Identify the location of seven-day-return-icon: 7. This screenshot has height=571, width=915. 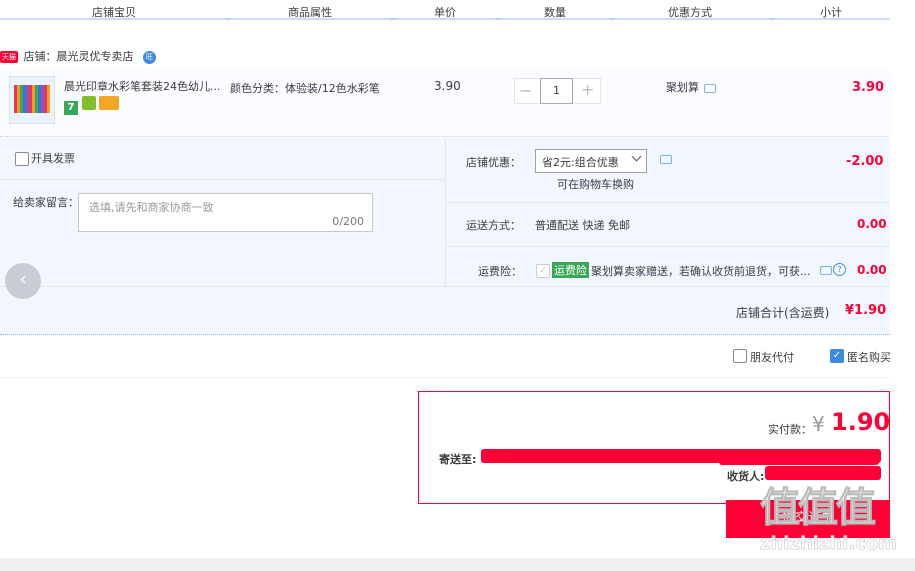
(71, 108).